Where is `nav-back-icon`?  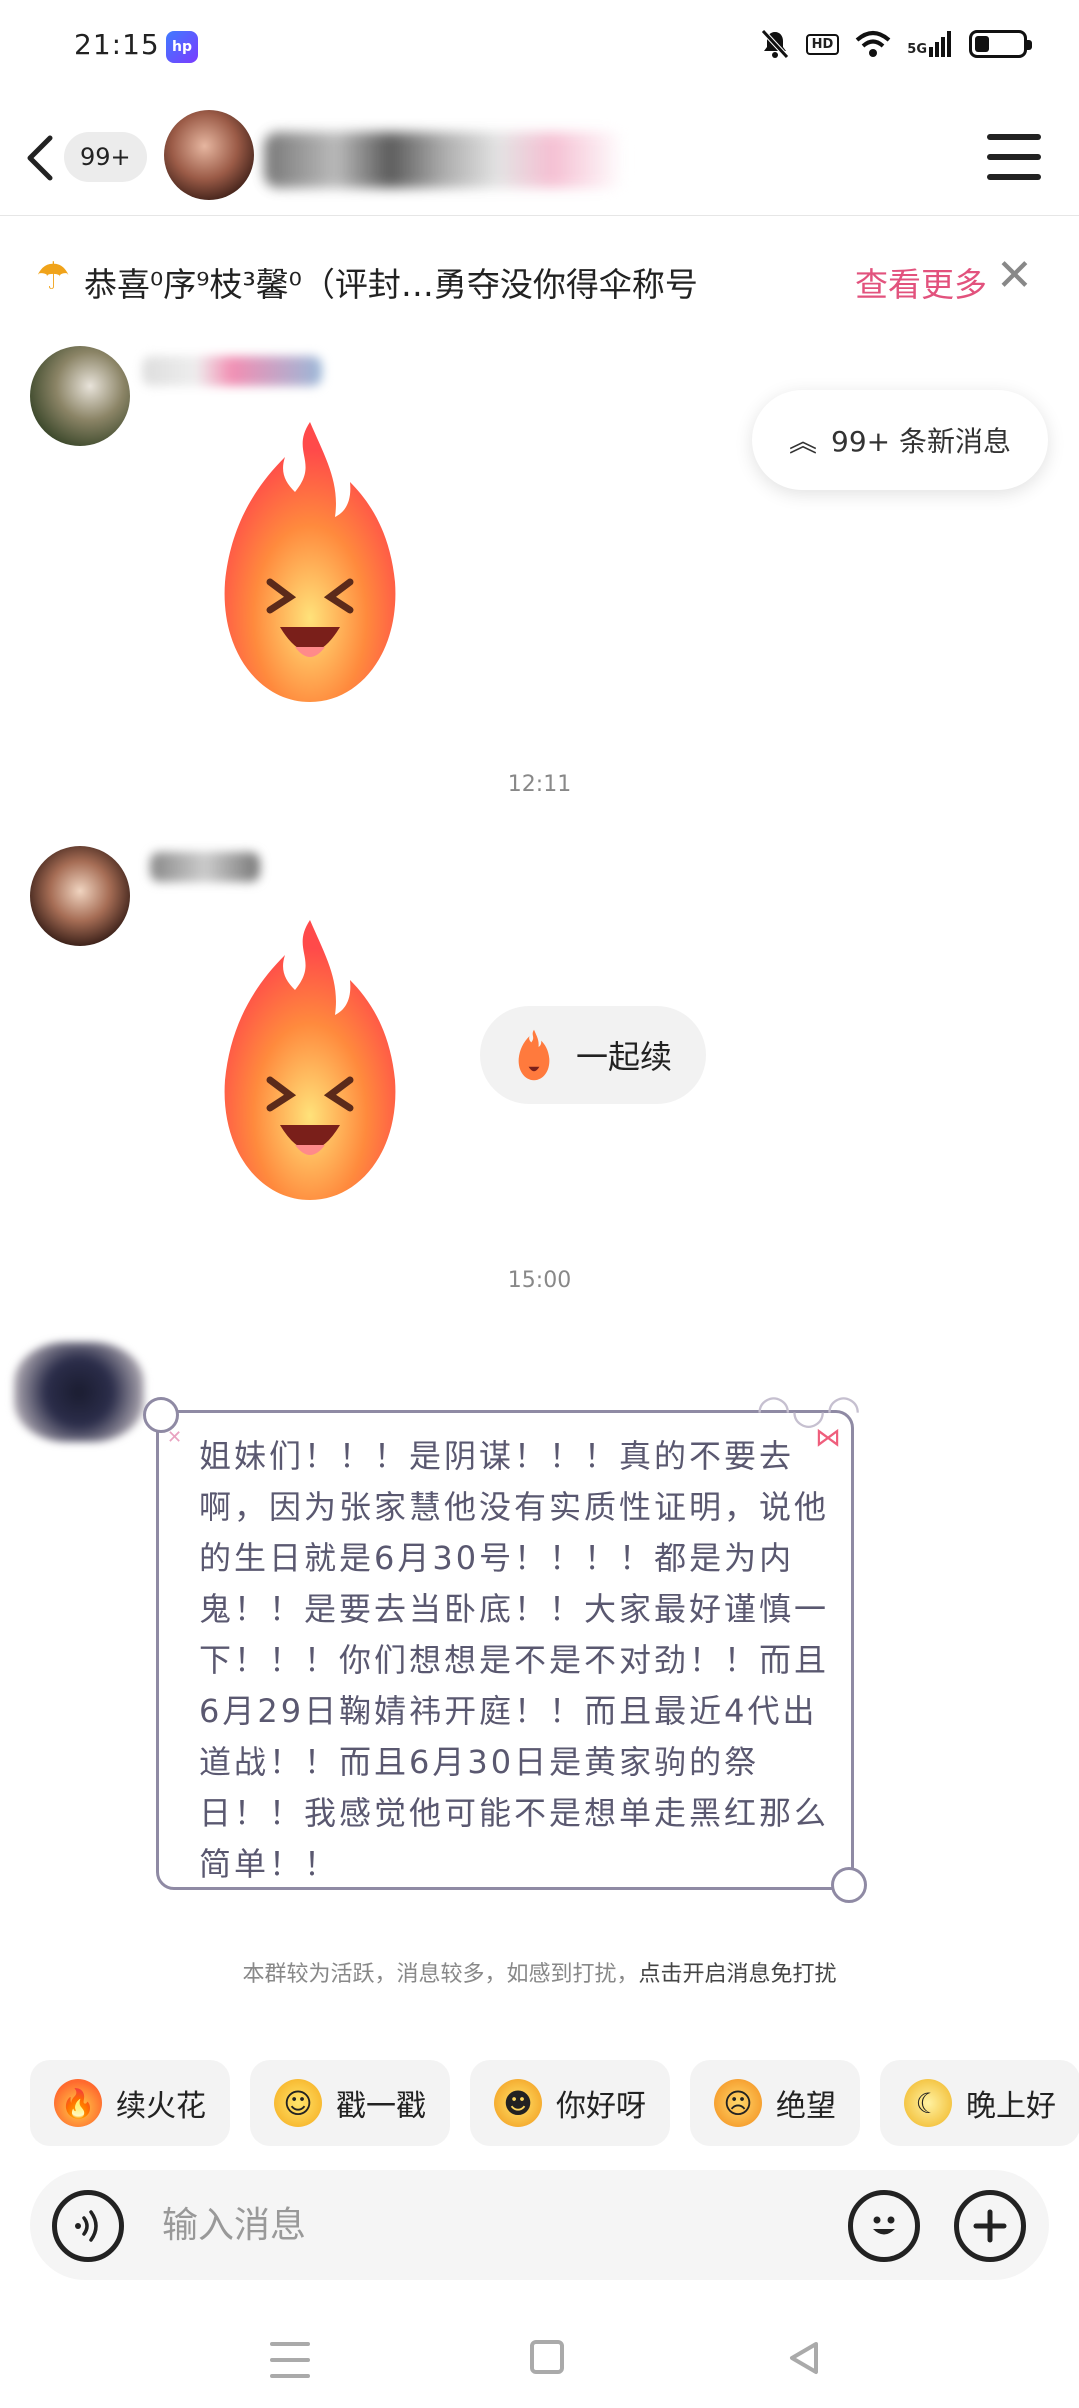
nav-back-icon is located at coordinates (804, 2358).